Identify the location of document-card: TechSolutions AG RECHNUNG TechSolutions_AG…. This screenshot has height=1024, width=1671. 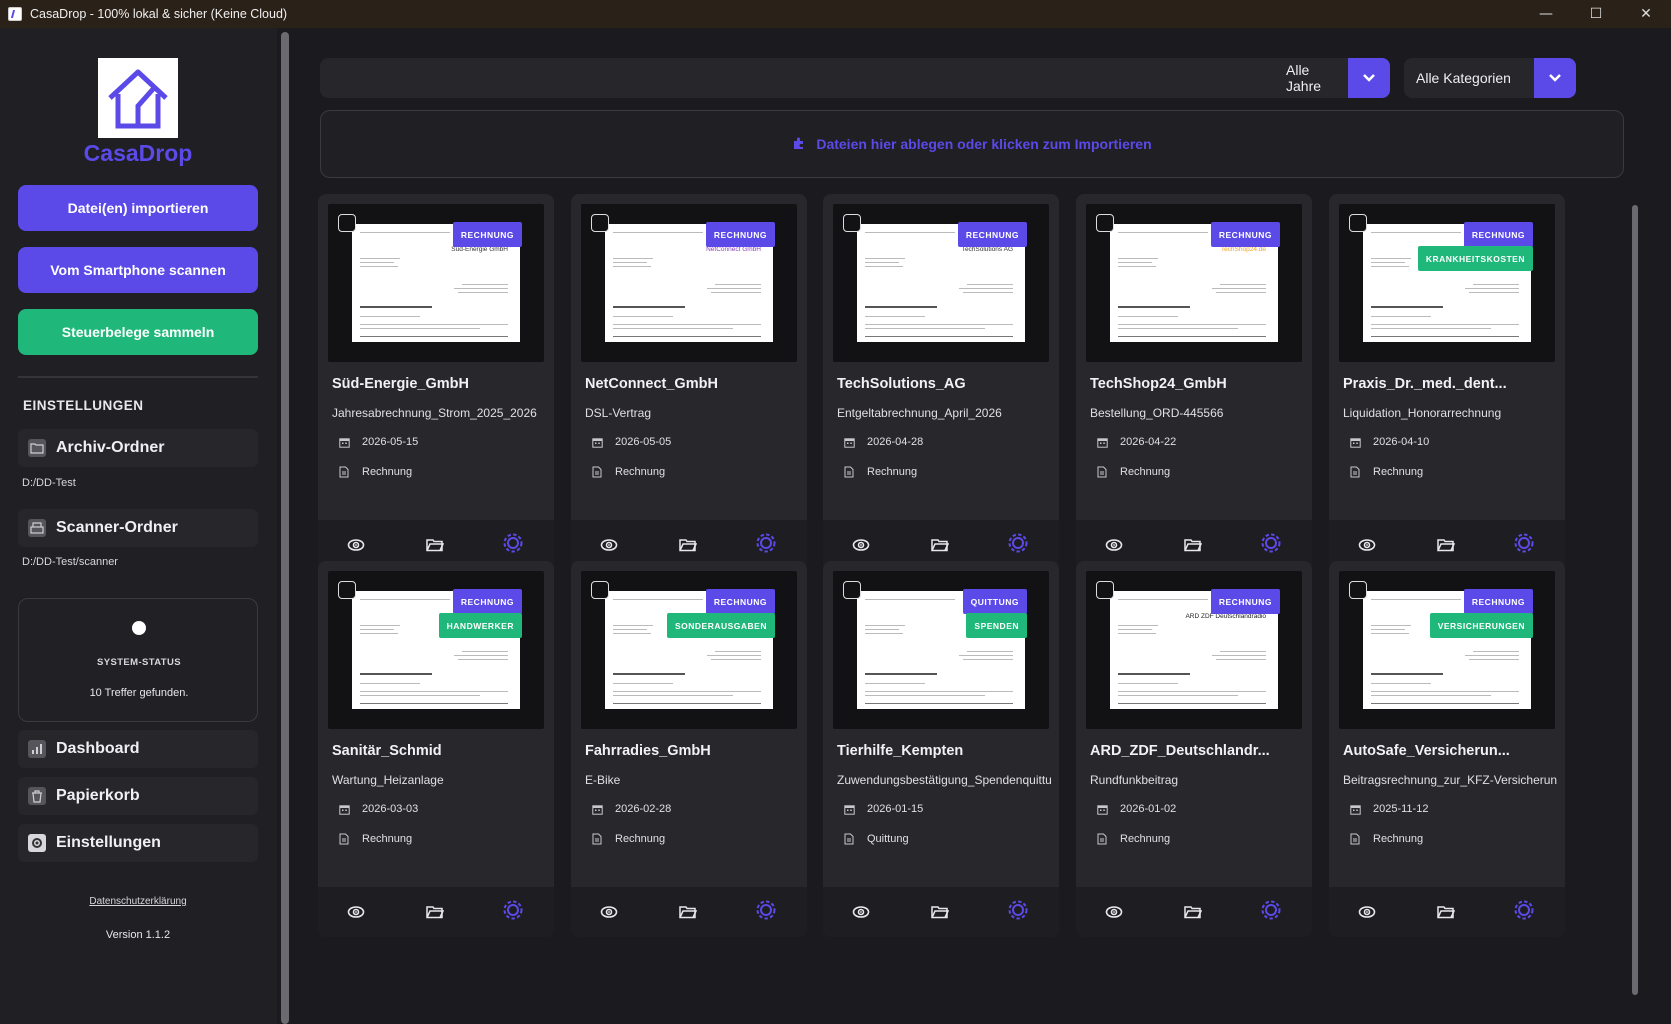
(941, 382).